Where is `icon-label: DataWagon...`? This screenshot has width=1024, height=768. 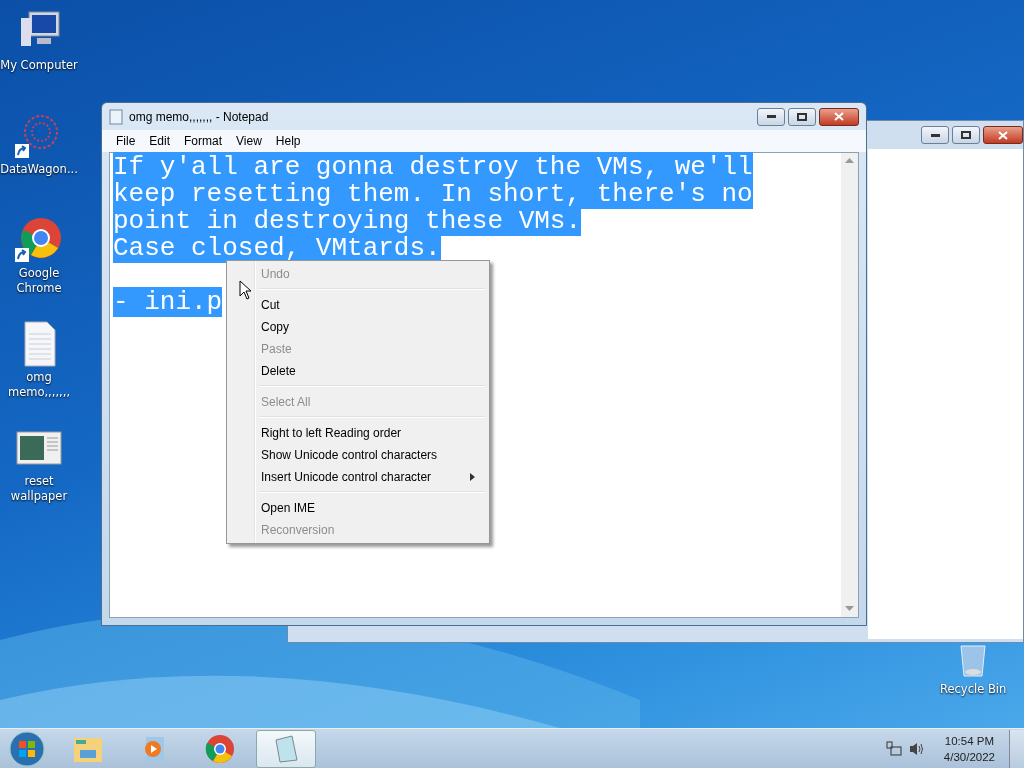 icon-label: DataWagon... is located at coordinates (39, 169).